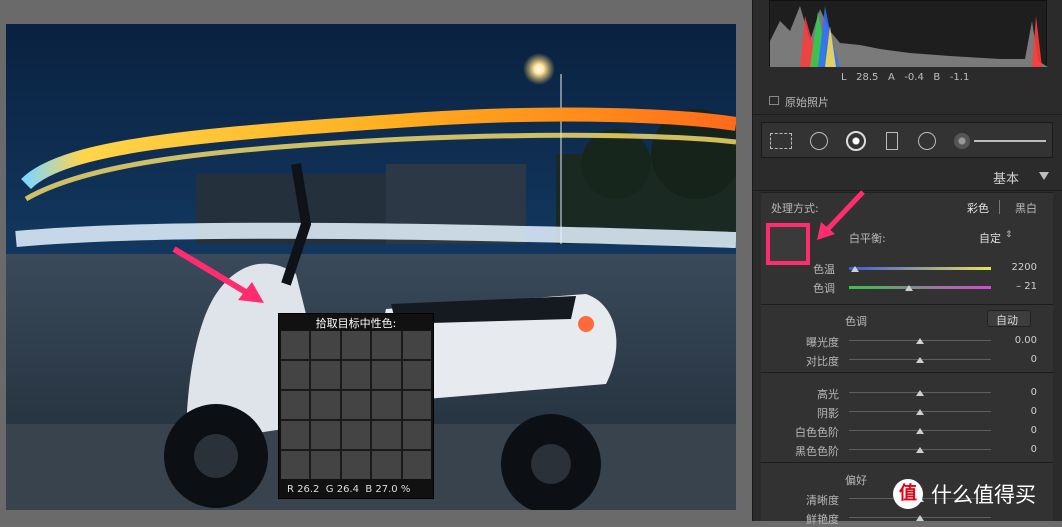 This screenshot has width=1062, height=527. Describe the element at coordinates (855, 269) in the screenshot. I see `temp-slider-knob` at that location.